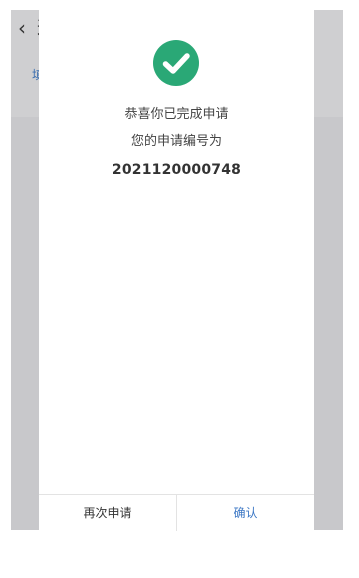 The image size is (359, 578). Describe the element at coordinates (22, 28) in the screenshot. I see `back-chevron-icon: ‹` at that location.